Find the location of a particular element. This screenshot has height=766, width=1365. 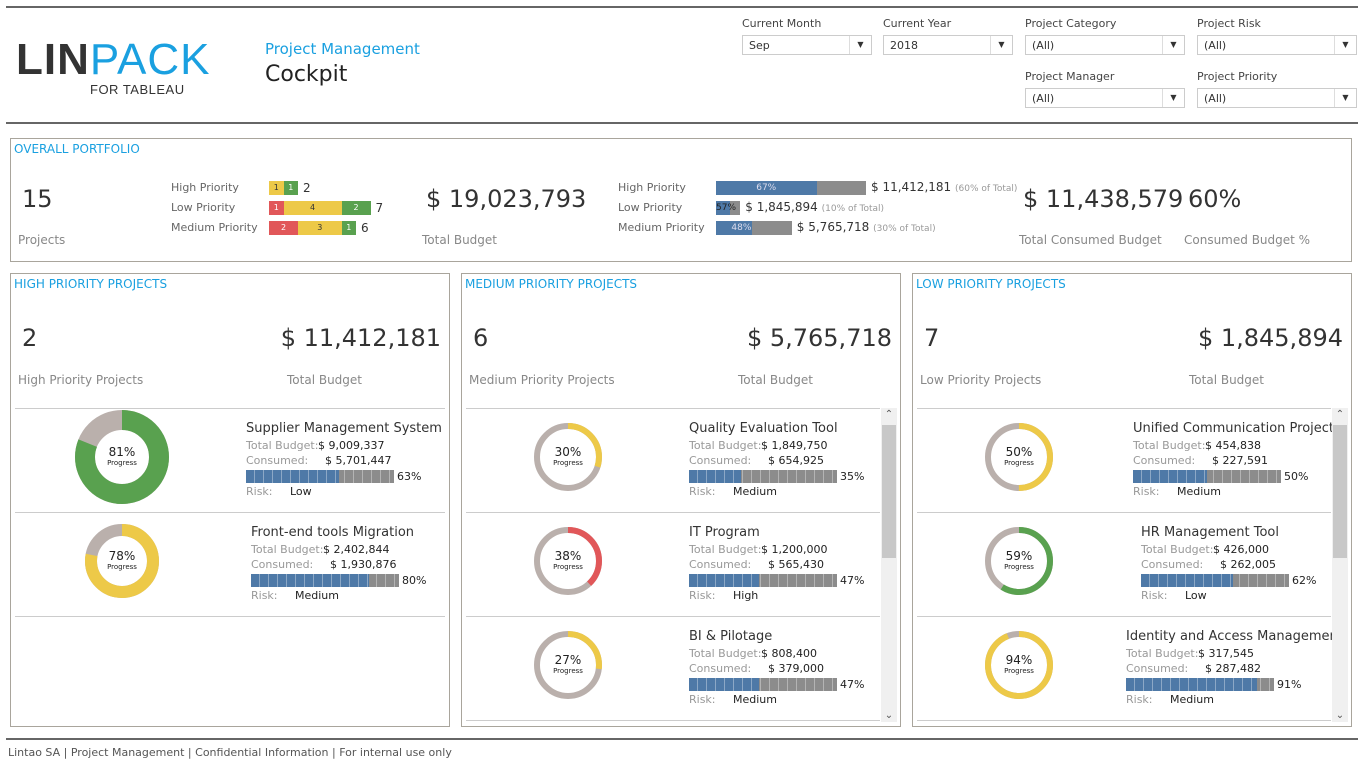

project-name: Front-end tools Migration is located at coordinates (332, 532).